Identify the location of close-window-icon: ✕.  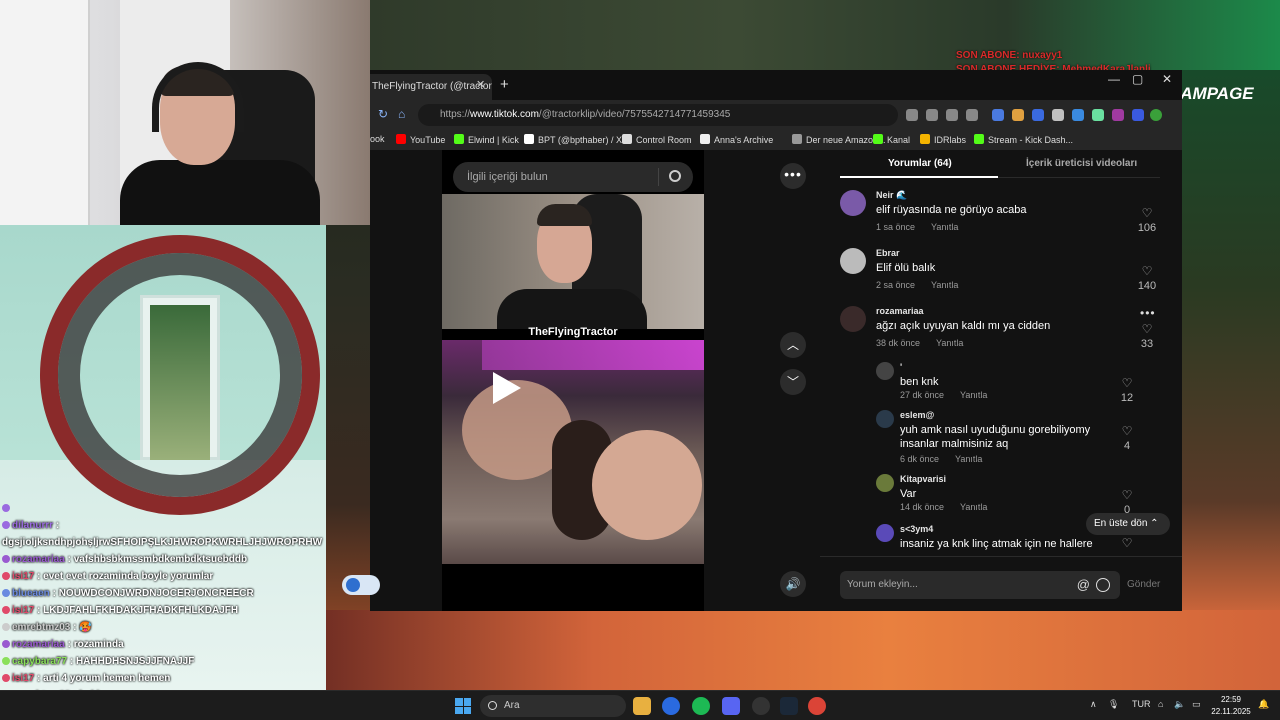
(1167, 79).